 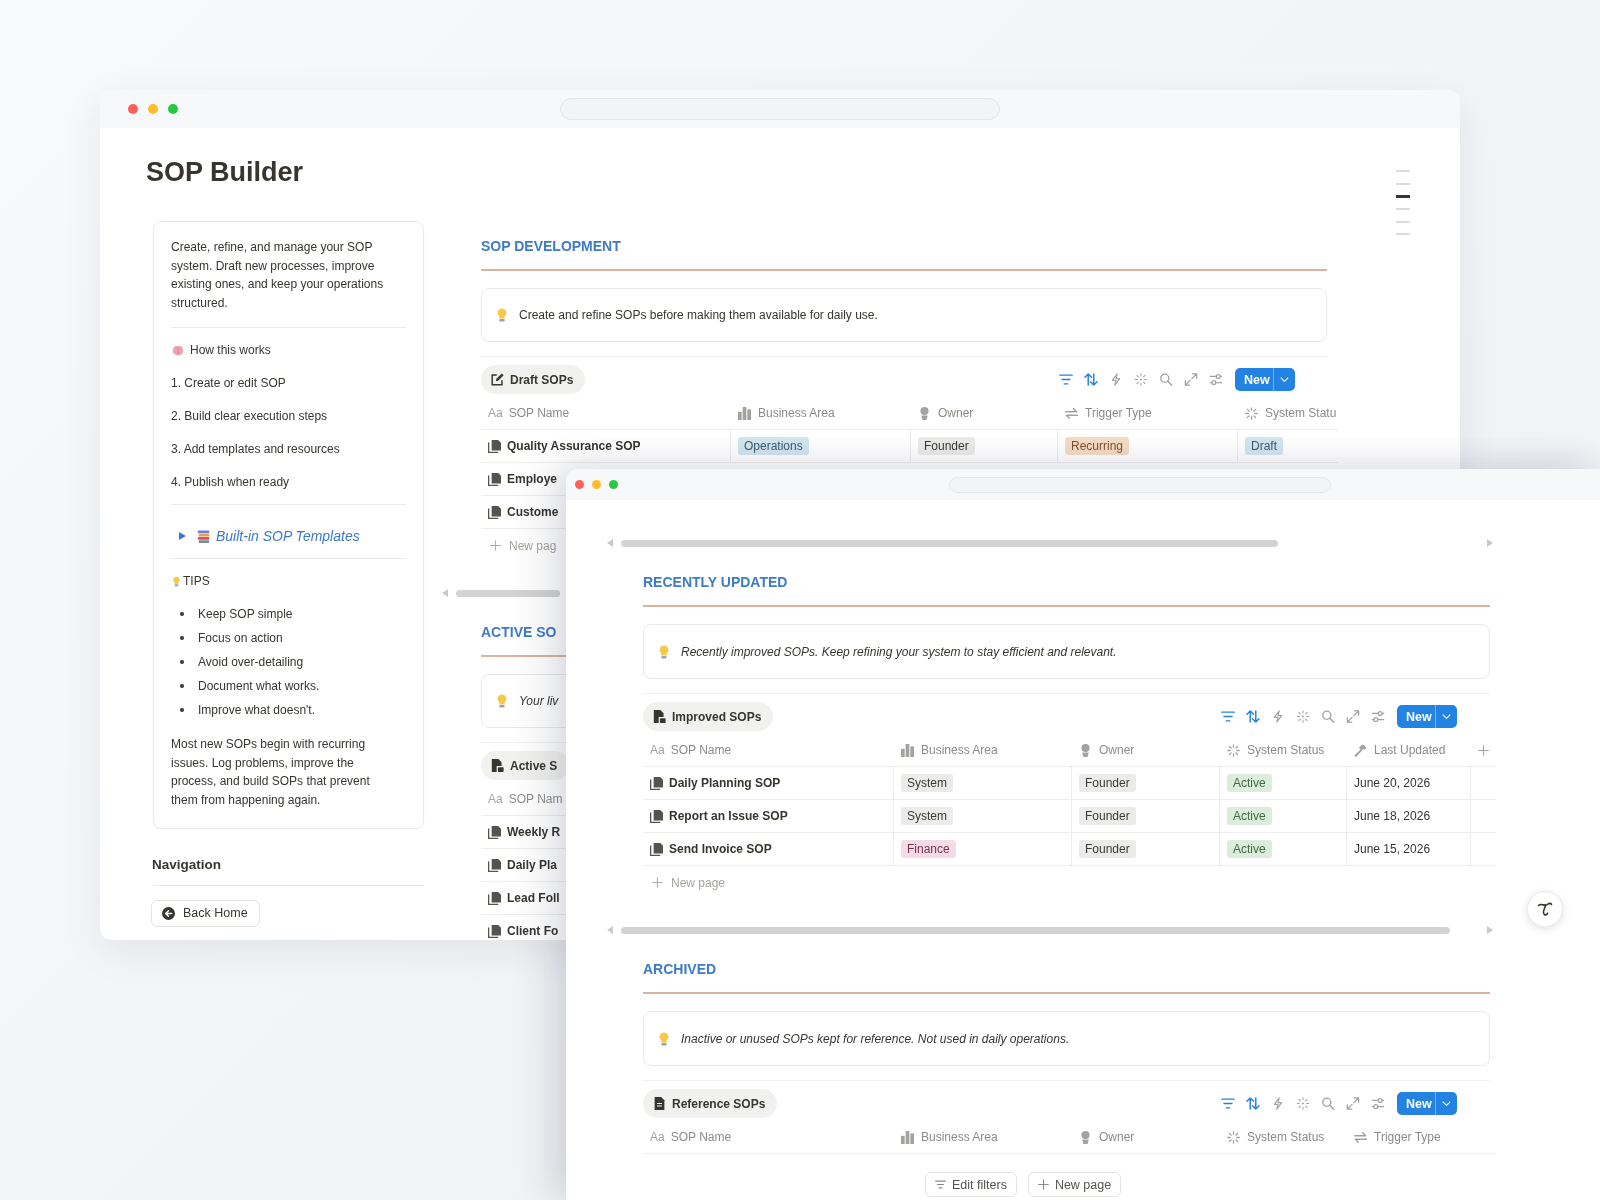 I want to click on intro-text: Create, refine, and manage your SOP system. Draft new processes, improve existing ones, and keep your operations structured., so click(x=278, y=276).